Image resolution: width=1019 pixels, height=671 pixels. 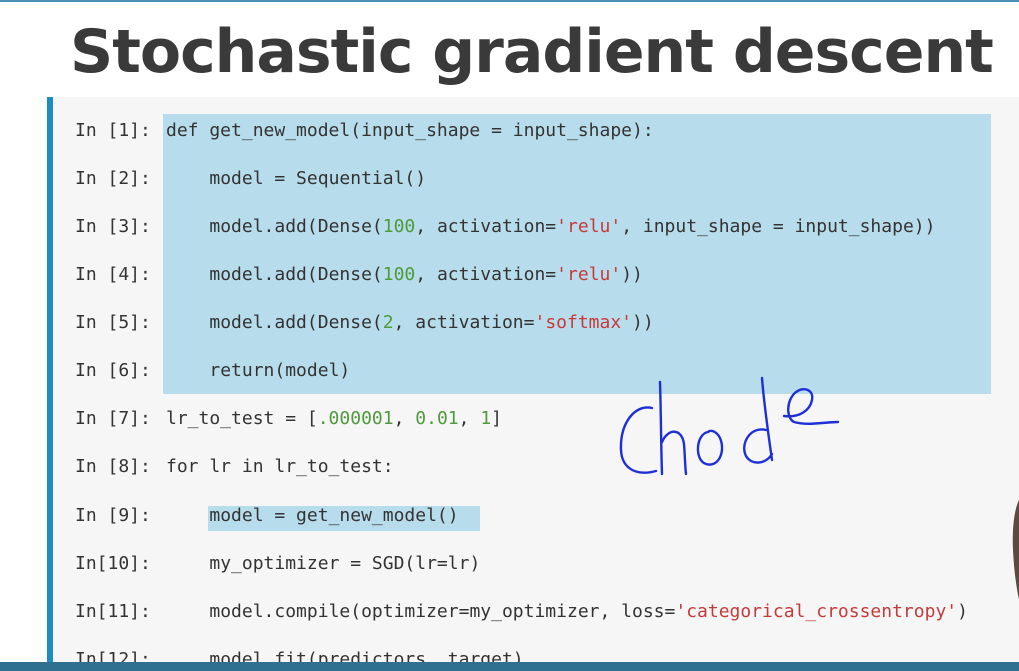 I want to click on code-line: In[10]: my_optimizer = SGD(lr=lr), so click(x=277, y=564).